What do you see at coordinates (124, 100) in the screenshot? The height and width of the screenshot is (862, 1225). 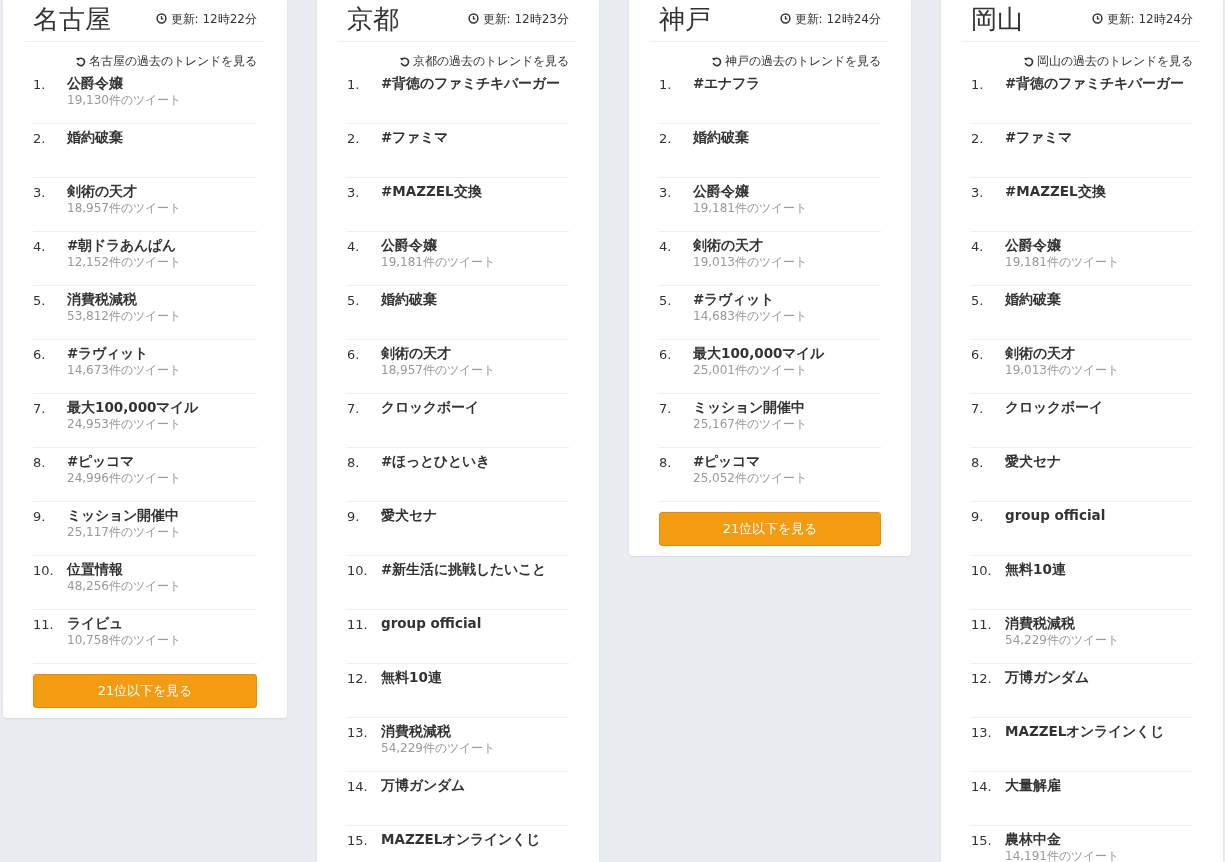 I see `tweet-count: 19,130件のツイート` at bounding box center [124, 100].